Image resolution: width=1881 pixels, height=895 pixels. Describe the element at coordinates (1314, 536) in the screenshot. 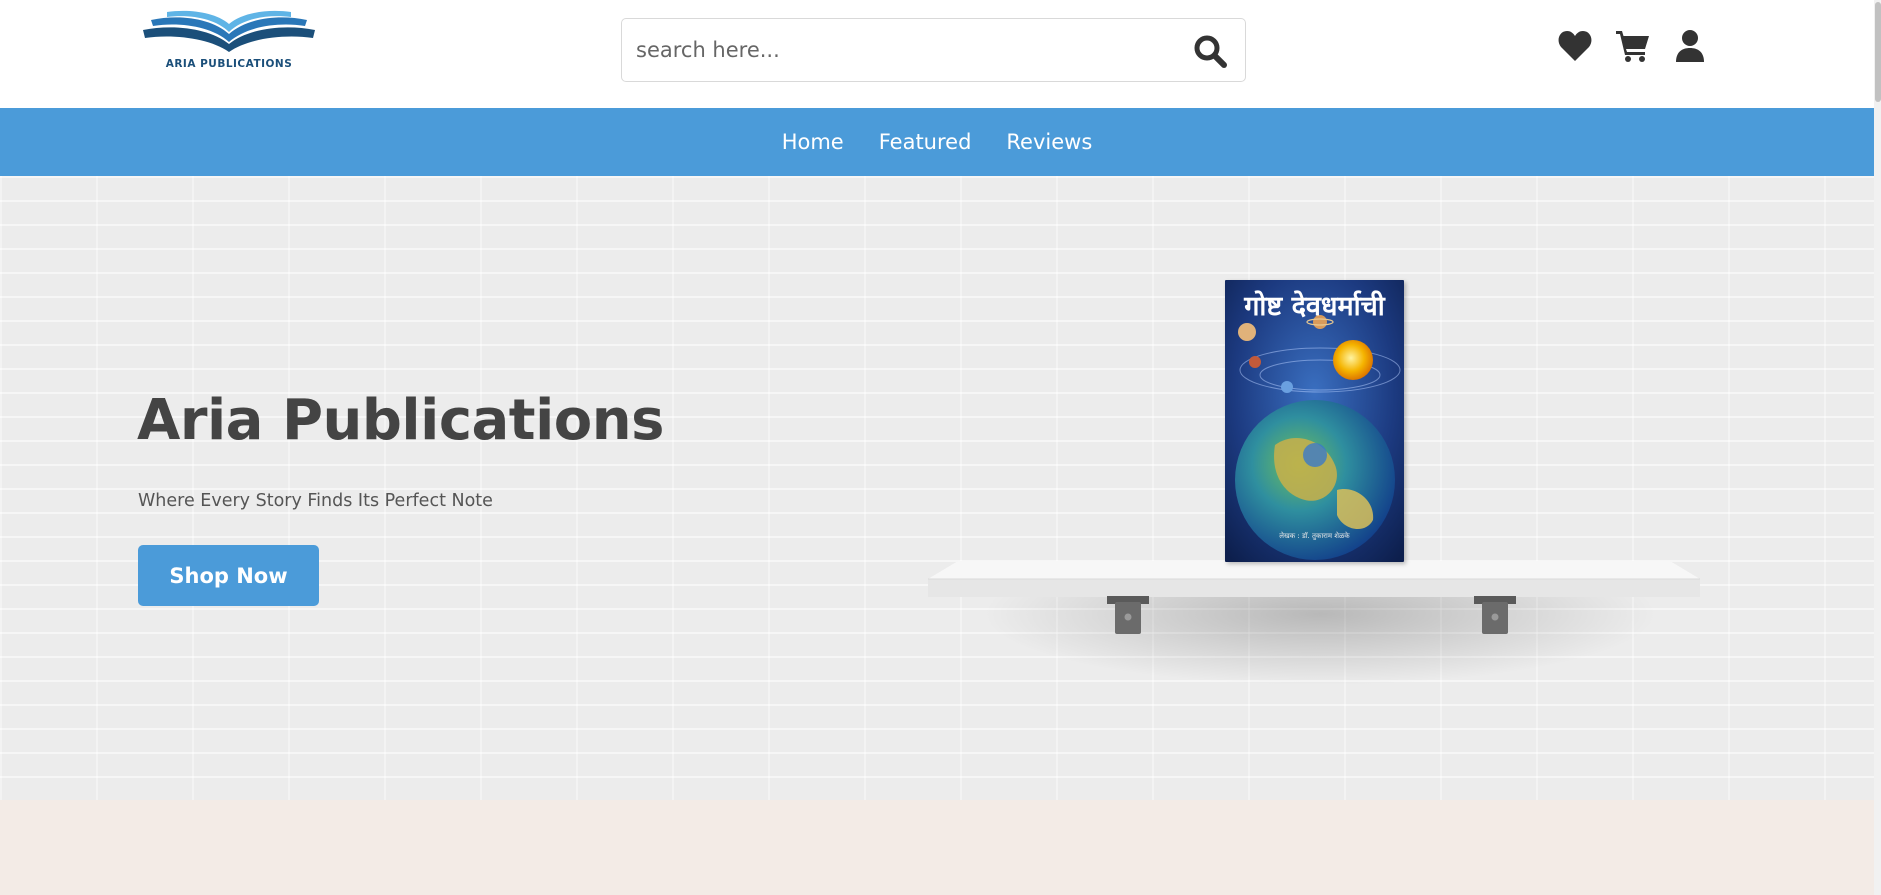

I see `book-author: लेखक : डॉ. तुकाराम शेळके` at that location.